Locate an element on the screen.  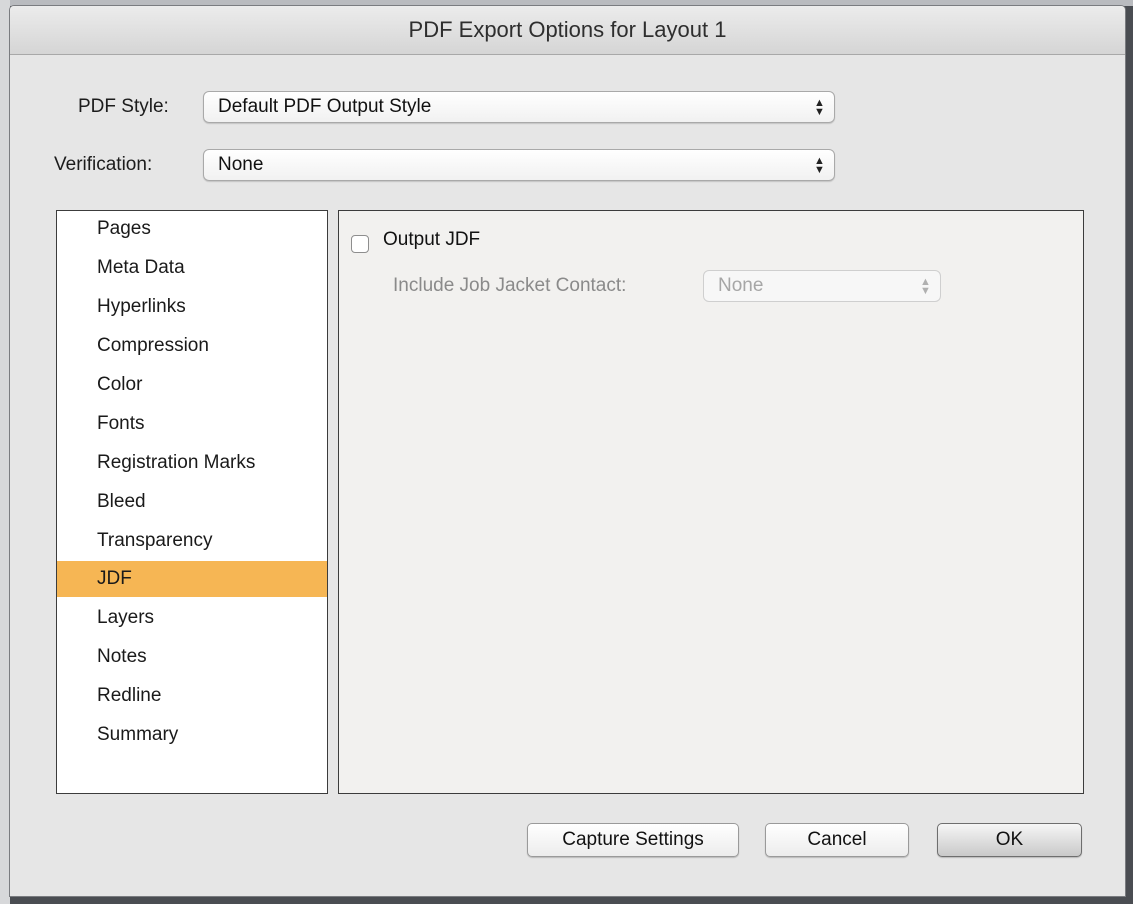
verification-label: Verification: is located at coordinates (103, 164).